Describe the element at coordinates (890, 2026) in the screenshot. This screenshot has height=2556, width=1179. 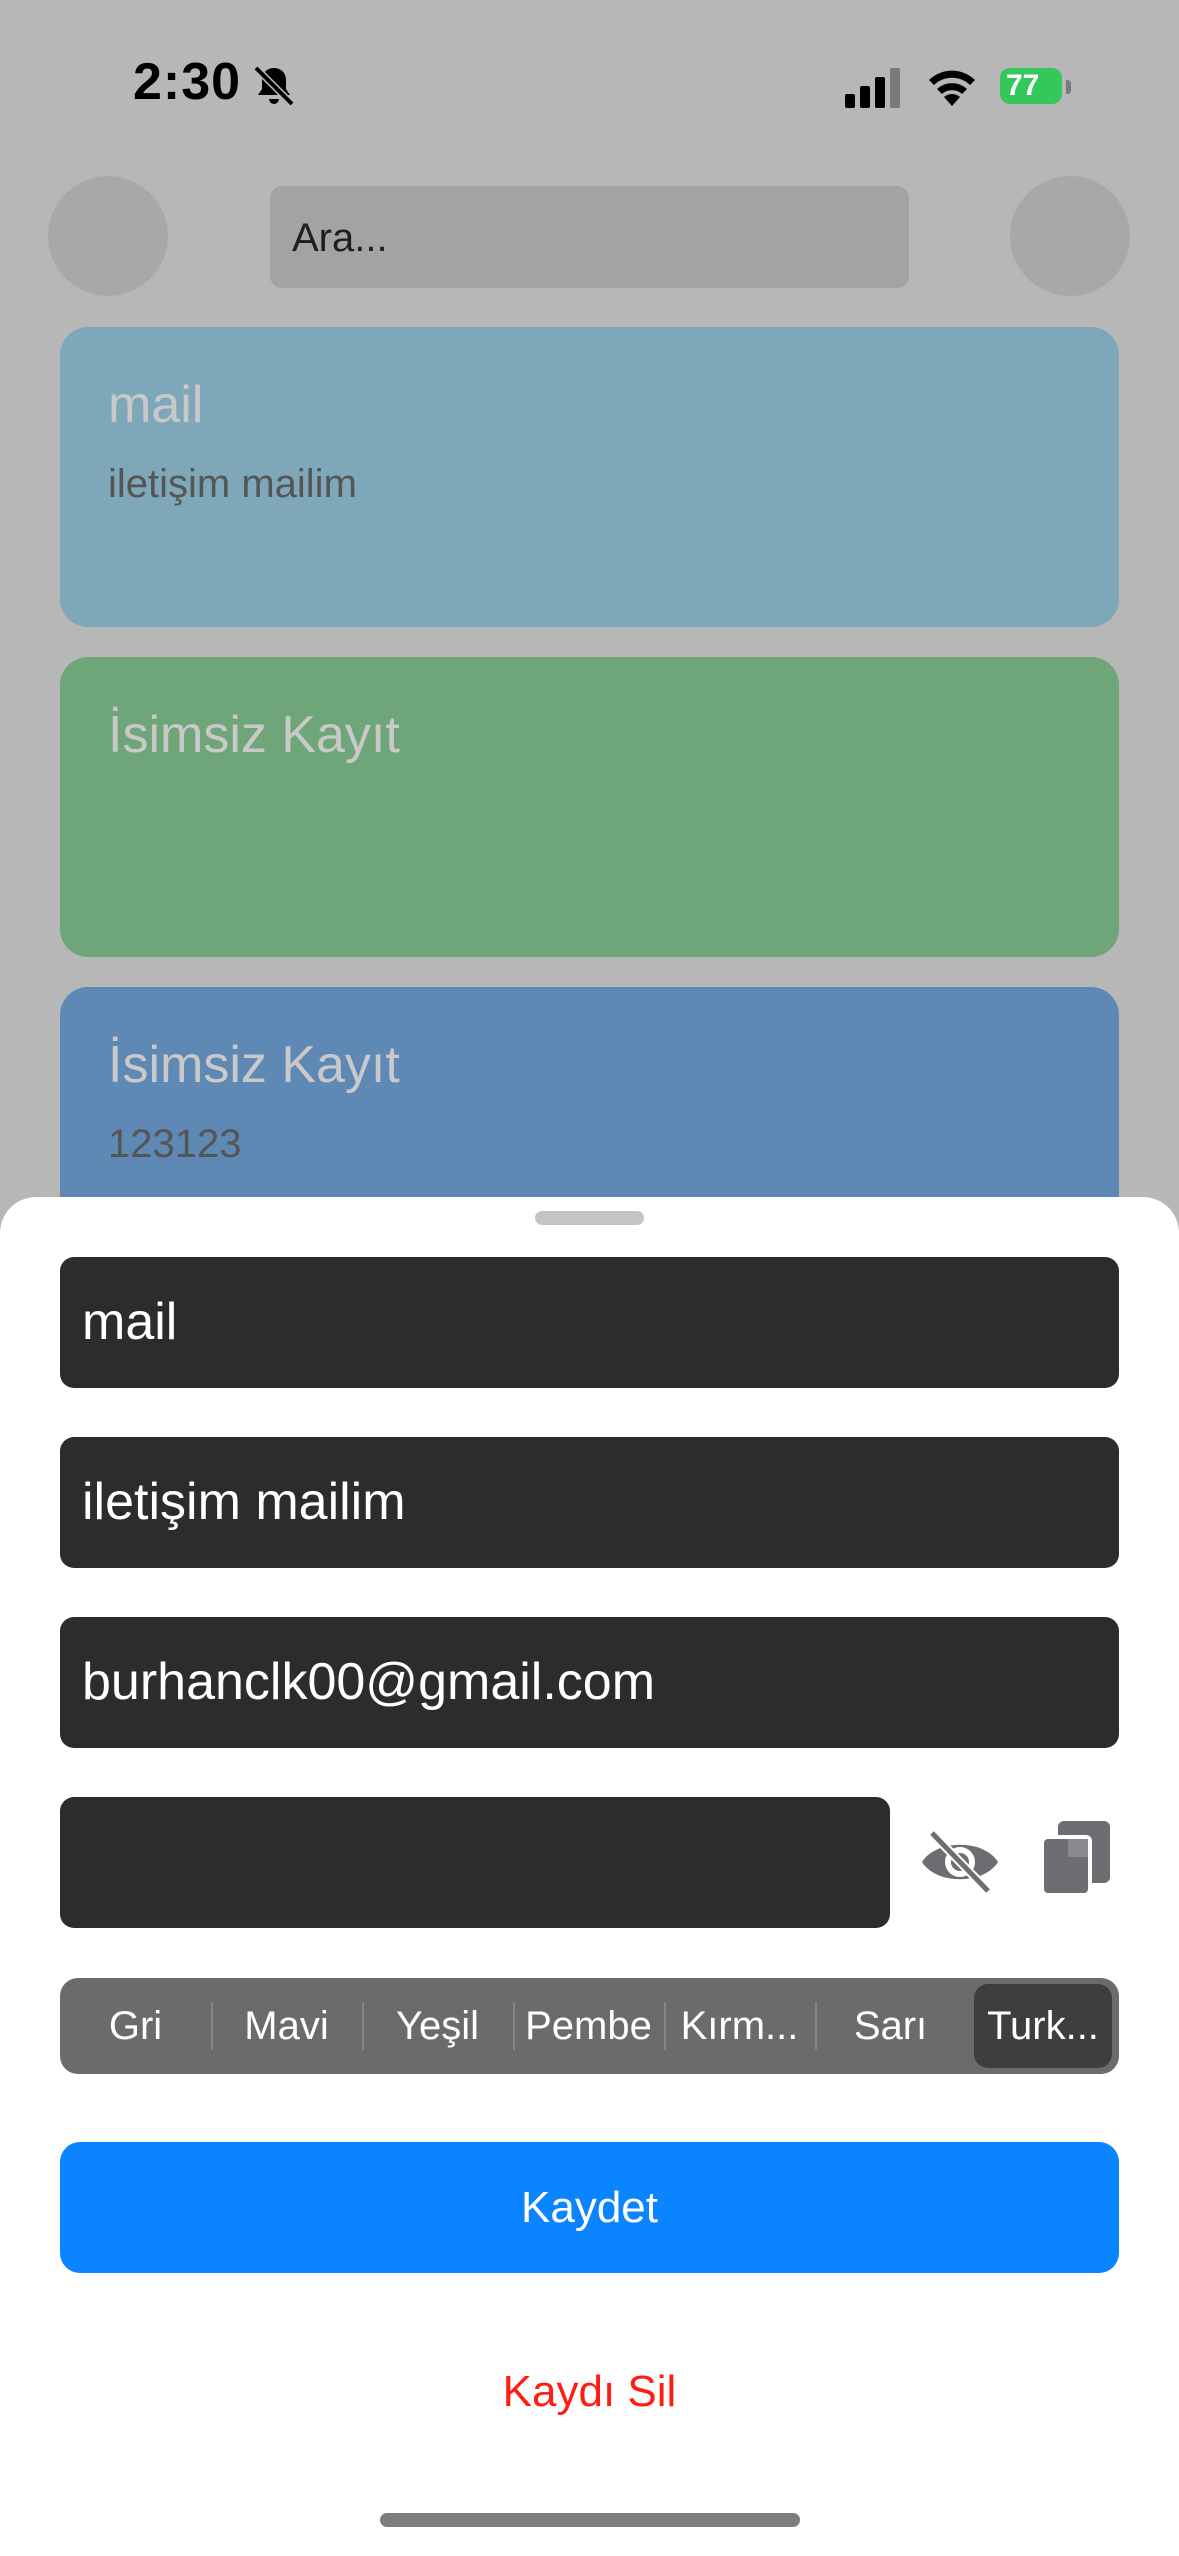
I see `color-option-sari: Sarı` at that location.